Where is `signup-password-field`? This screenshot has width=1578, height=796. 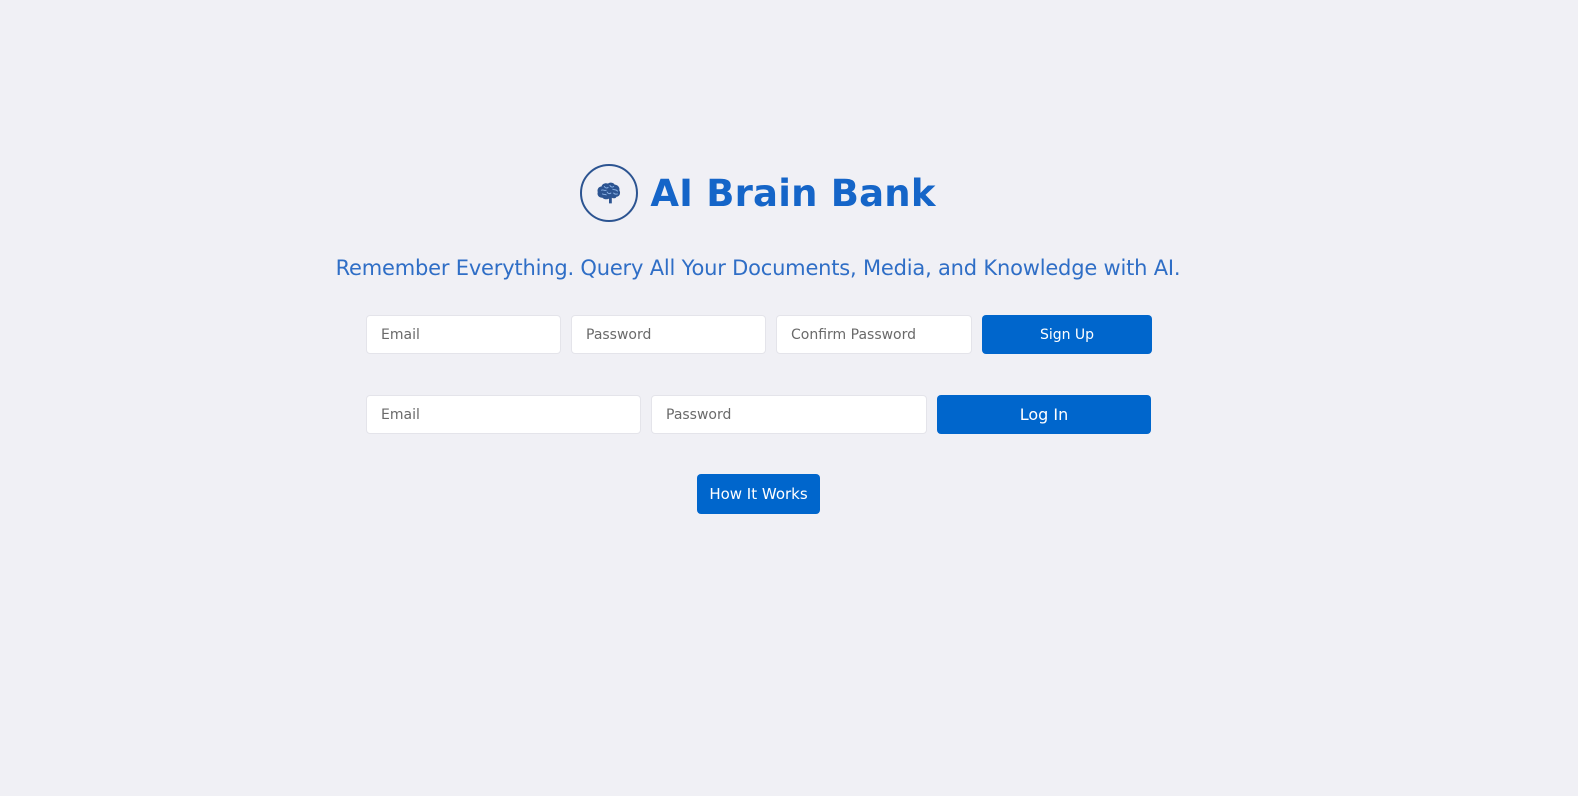
signup-password-field is located at coordinates (668, 334).